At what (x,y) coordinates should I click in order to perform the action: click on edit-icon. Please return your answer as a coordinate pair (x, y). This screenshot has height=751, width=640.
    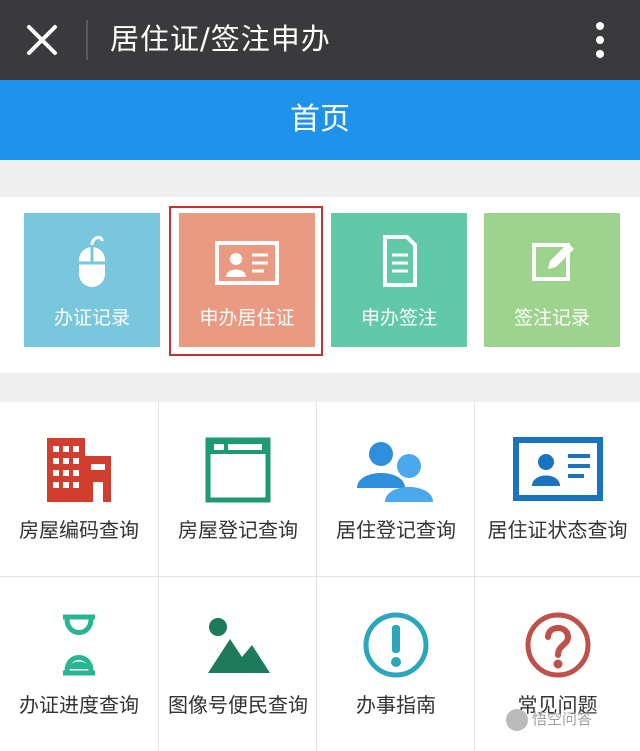
    Looking at the image, I should click on (553, 262).